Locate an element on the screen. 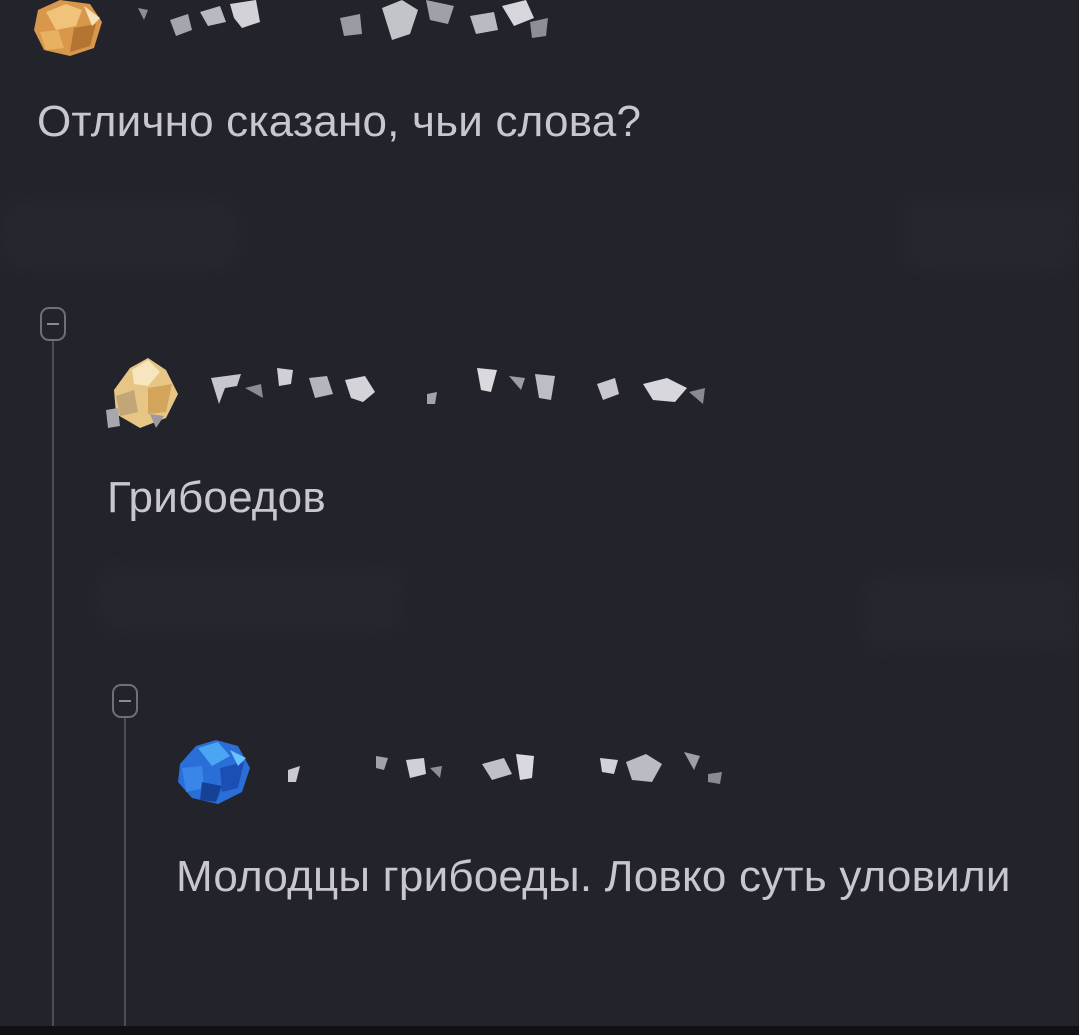  comment-2-text: Грибоедов is located at coordinates (216, 497).